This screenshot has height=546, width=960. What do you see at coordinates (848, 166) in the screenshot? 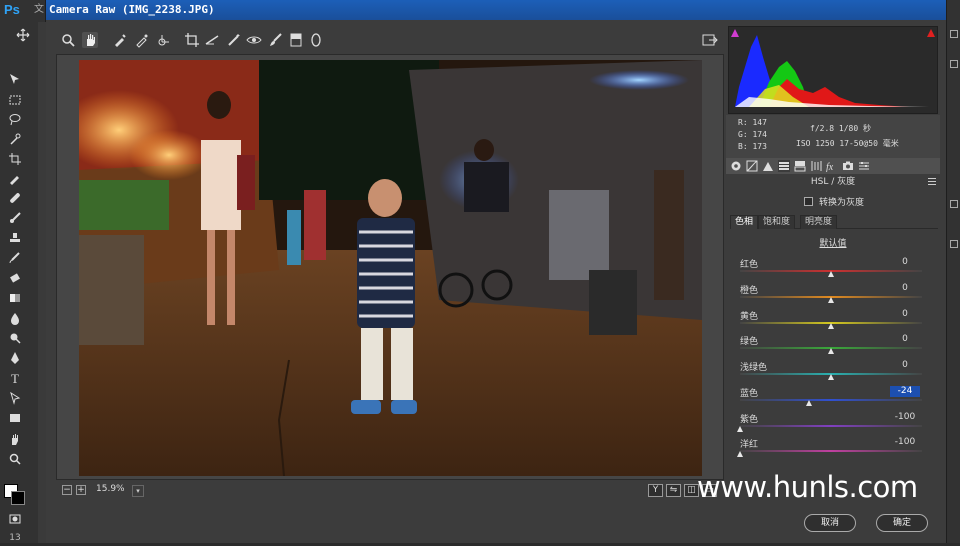
I see `camera-calibration-tab-icon` at bounding box center [848, 166].